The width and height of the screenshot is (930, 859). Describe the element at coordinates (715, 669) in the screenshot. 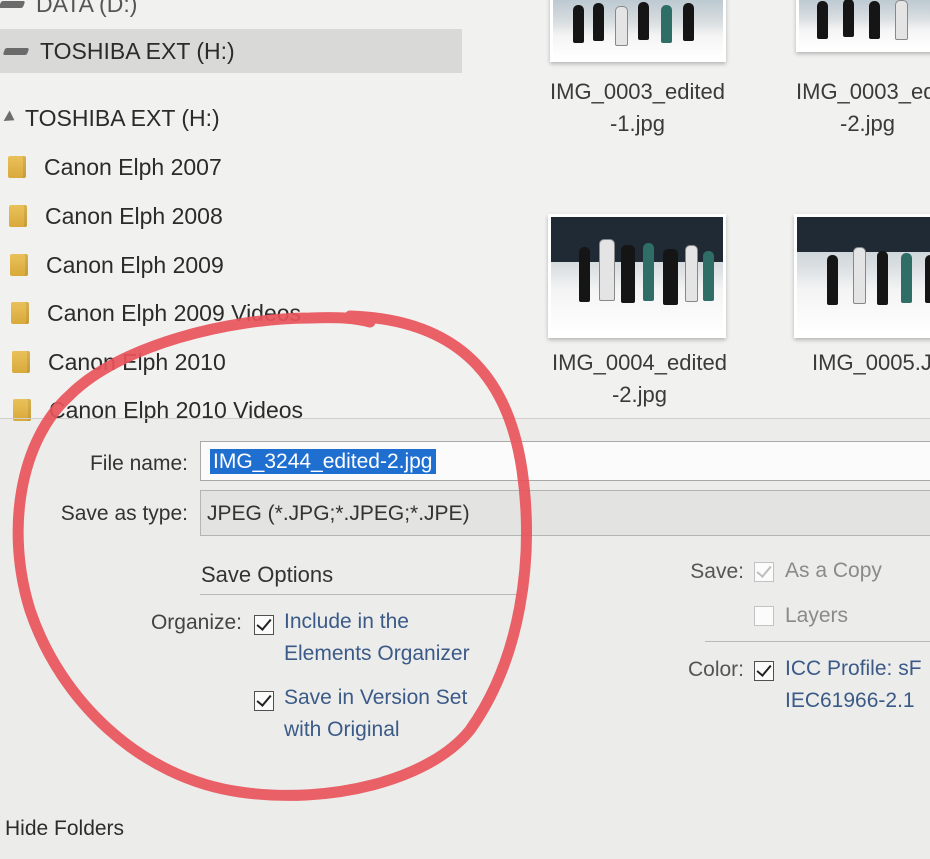

I see `color-label: Color:` at that location.